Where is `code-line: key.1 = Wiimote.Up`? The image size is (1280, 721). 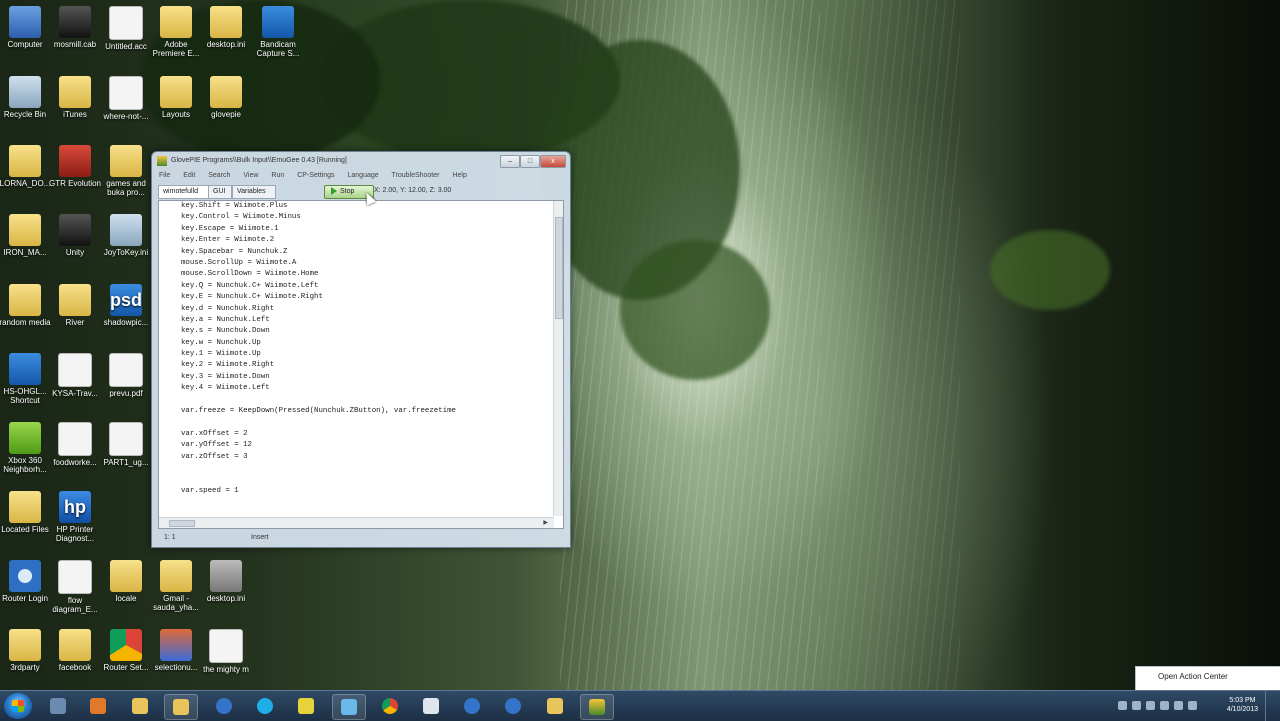
code-line: key.1 = Wiimote.Up is located at coordinates (221, 354).